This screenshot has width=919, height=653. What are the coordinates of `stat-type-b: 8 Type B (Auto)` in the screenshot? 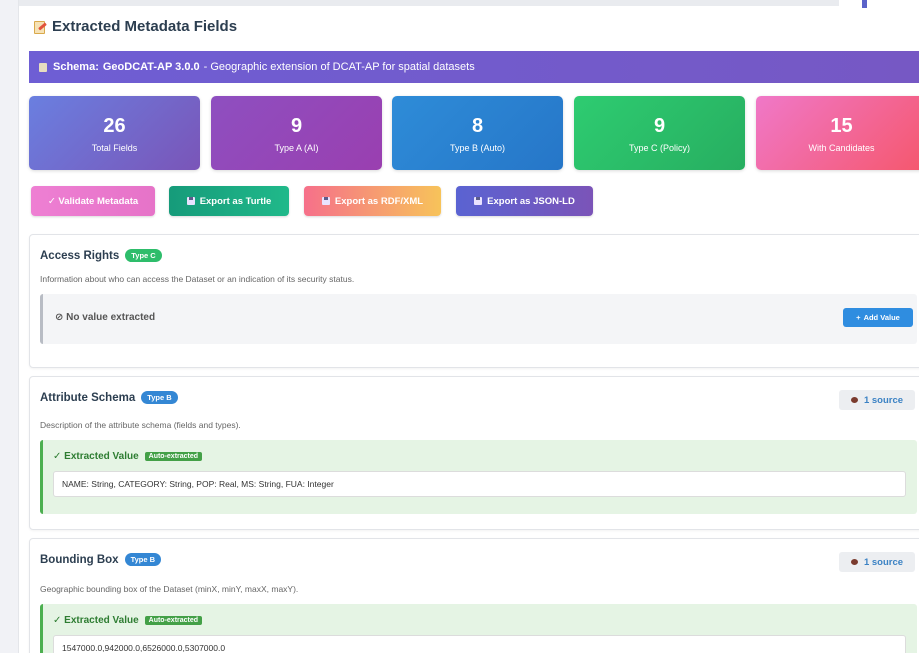 It's located at (477, 133).